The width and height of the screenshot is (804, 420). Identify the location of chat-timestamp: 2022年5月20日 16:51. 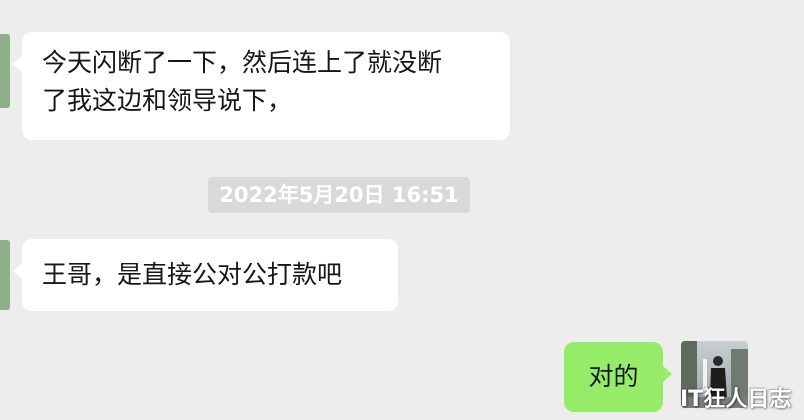
(339, 195).